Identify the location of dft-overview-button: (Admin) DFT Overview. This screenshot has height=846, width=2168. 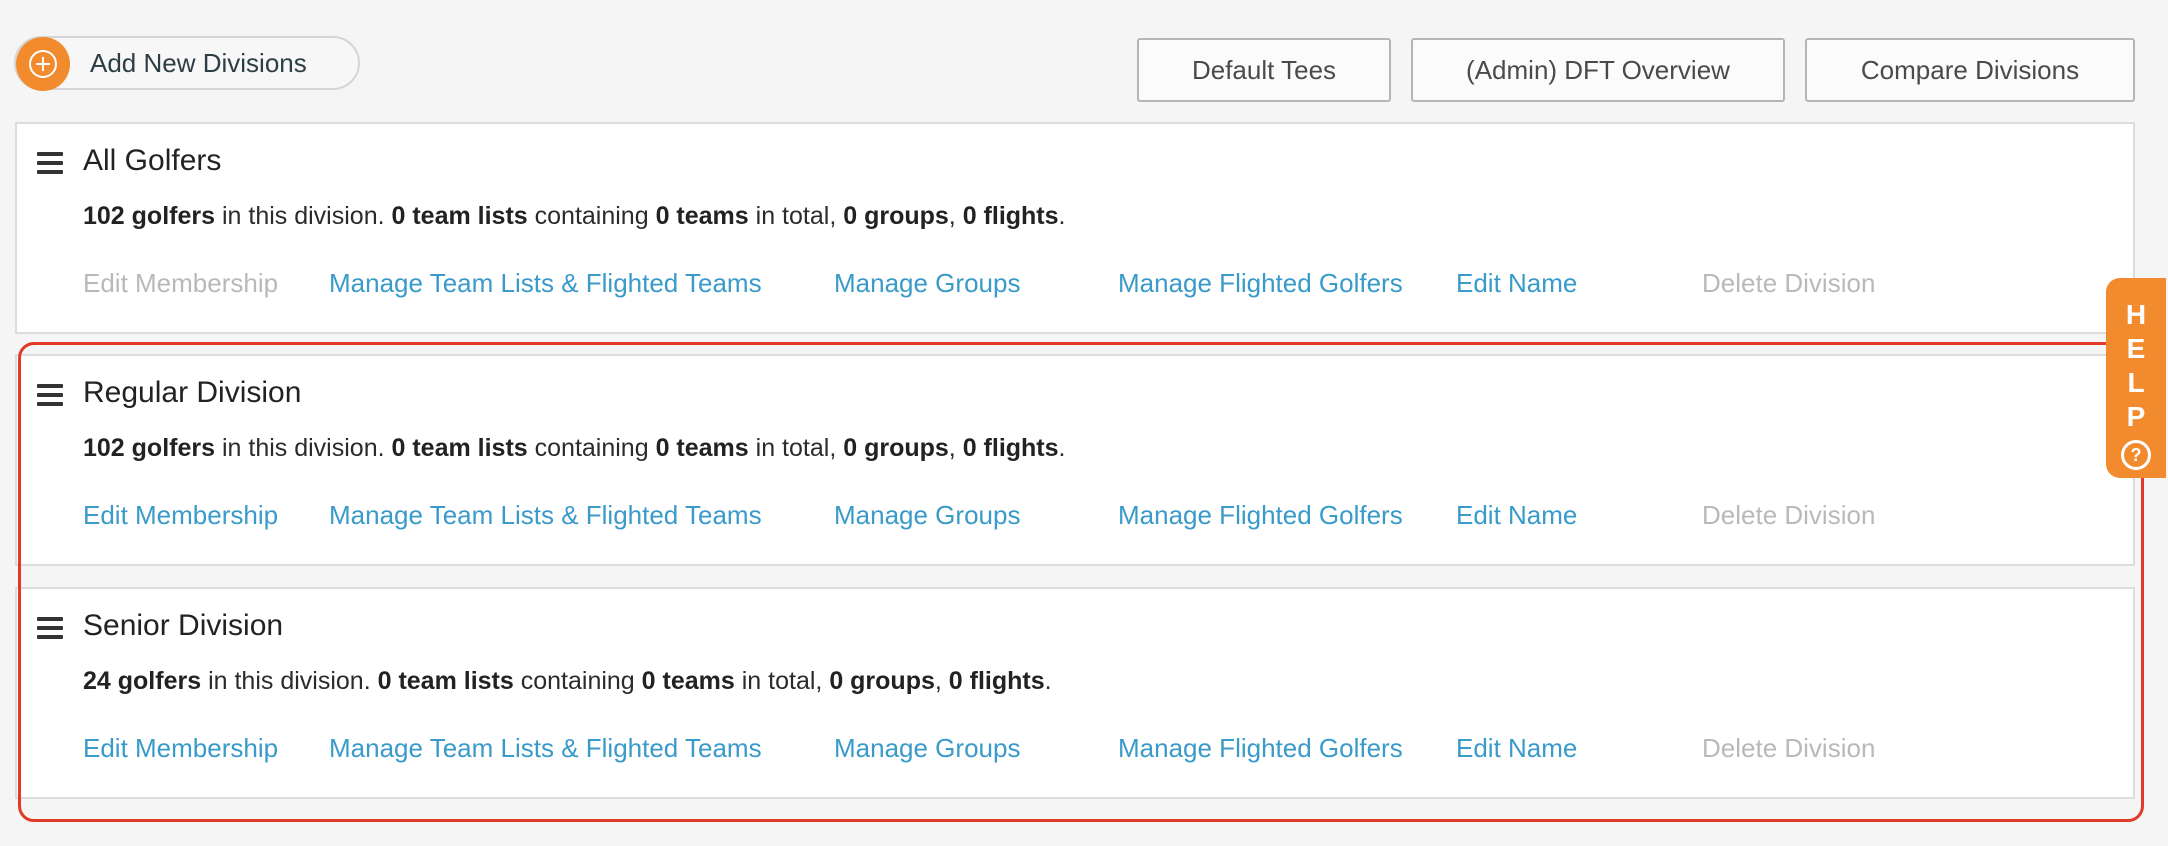
(1598, 70).